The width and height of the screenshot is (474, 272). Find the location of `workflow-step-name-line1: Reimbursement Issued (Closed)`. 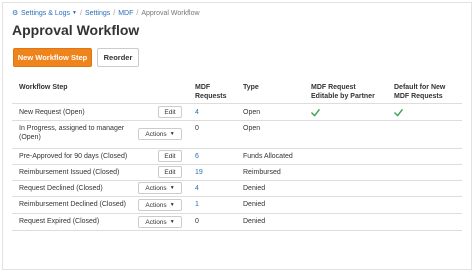

workflow-step-name-line1: Reimbursement Issued (Closed) is located at coordinates (69, 172).